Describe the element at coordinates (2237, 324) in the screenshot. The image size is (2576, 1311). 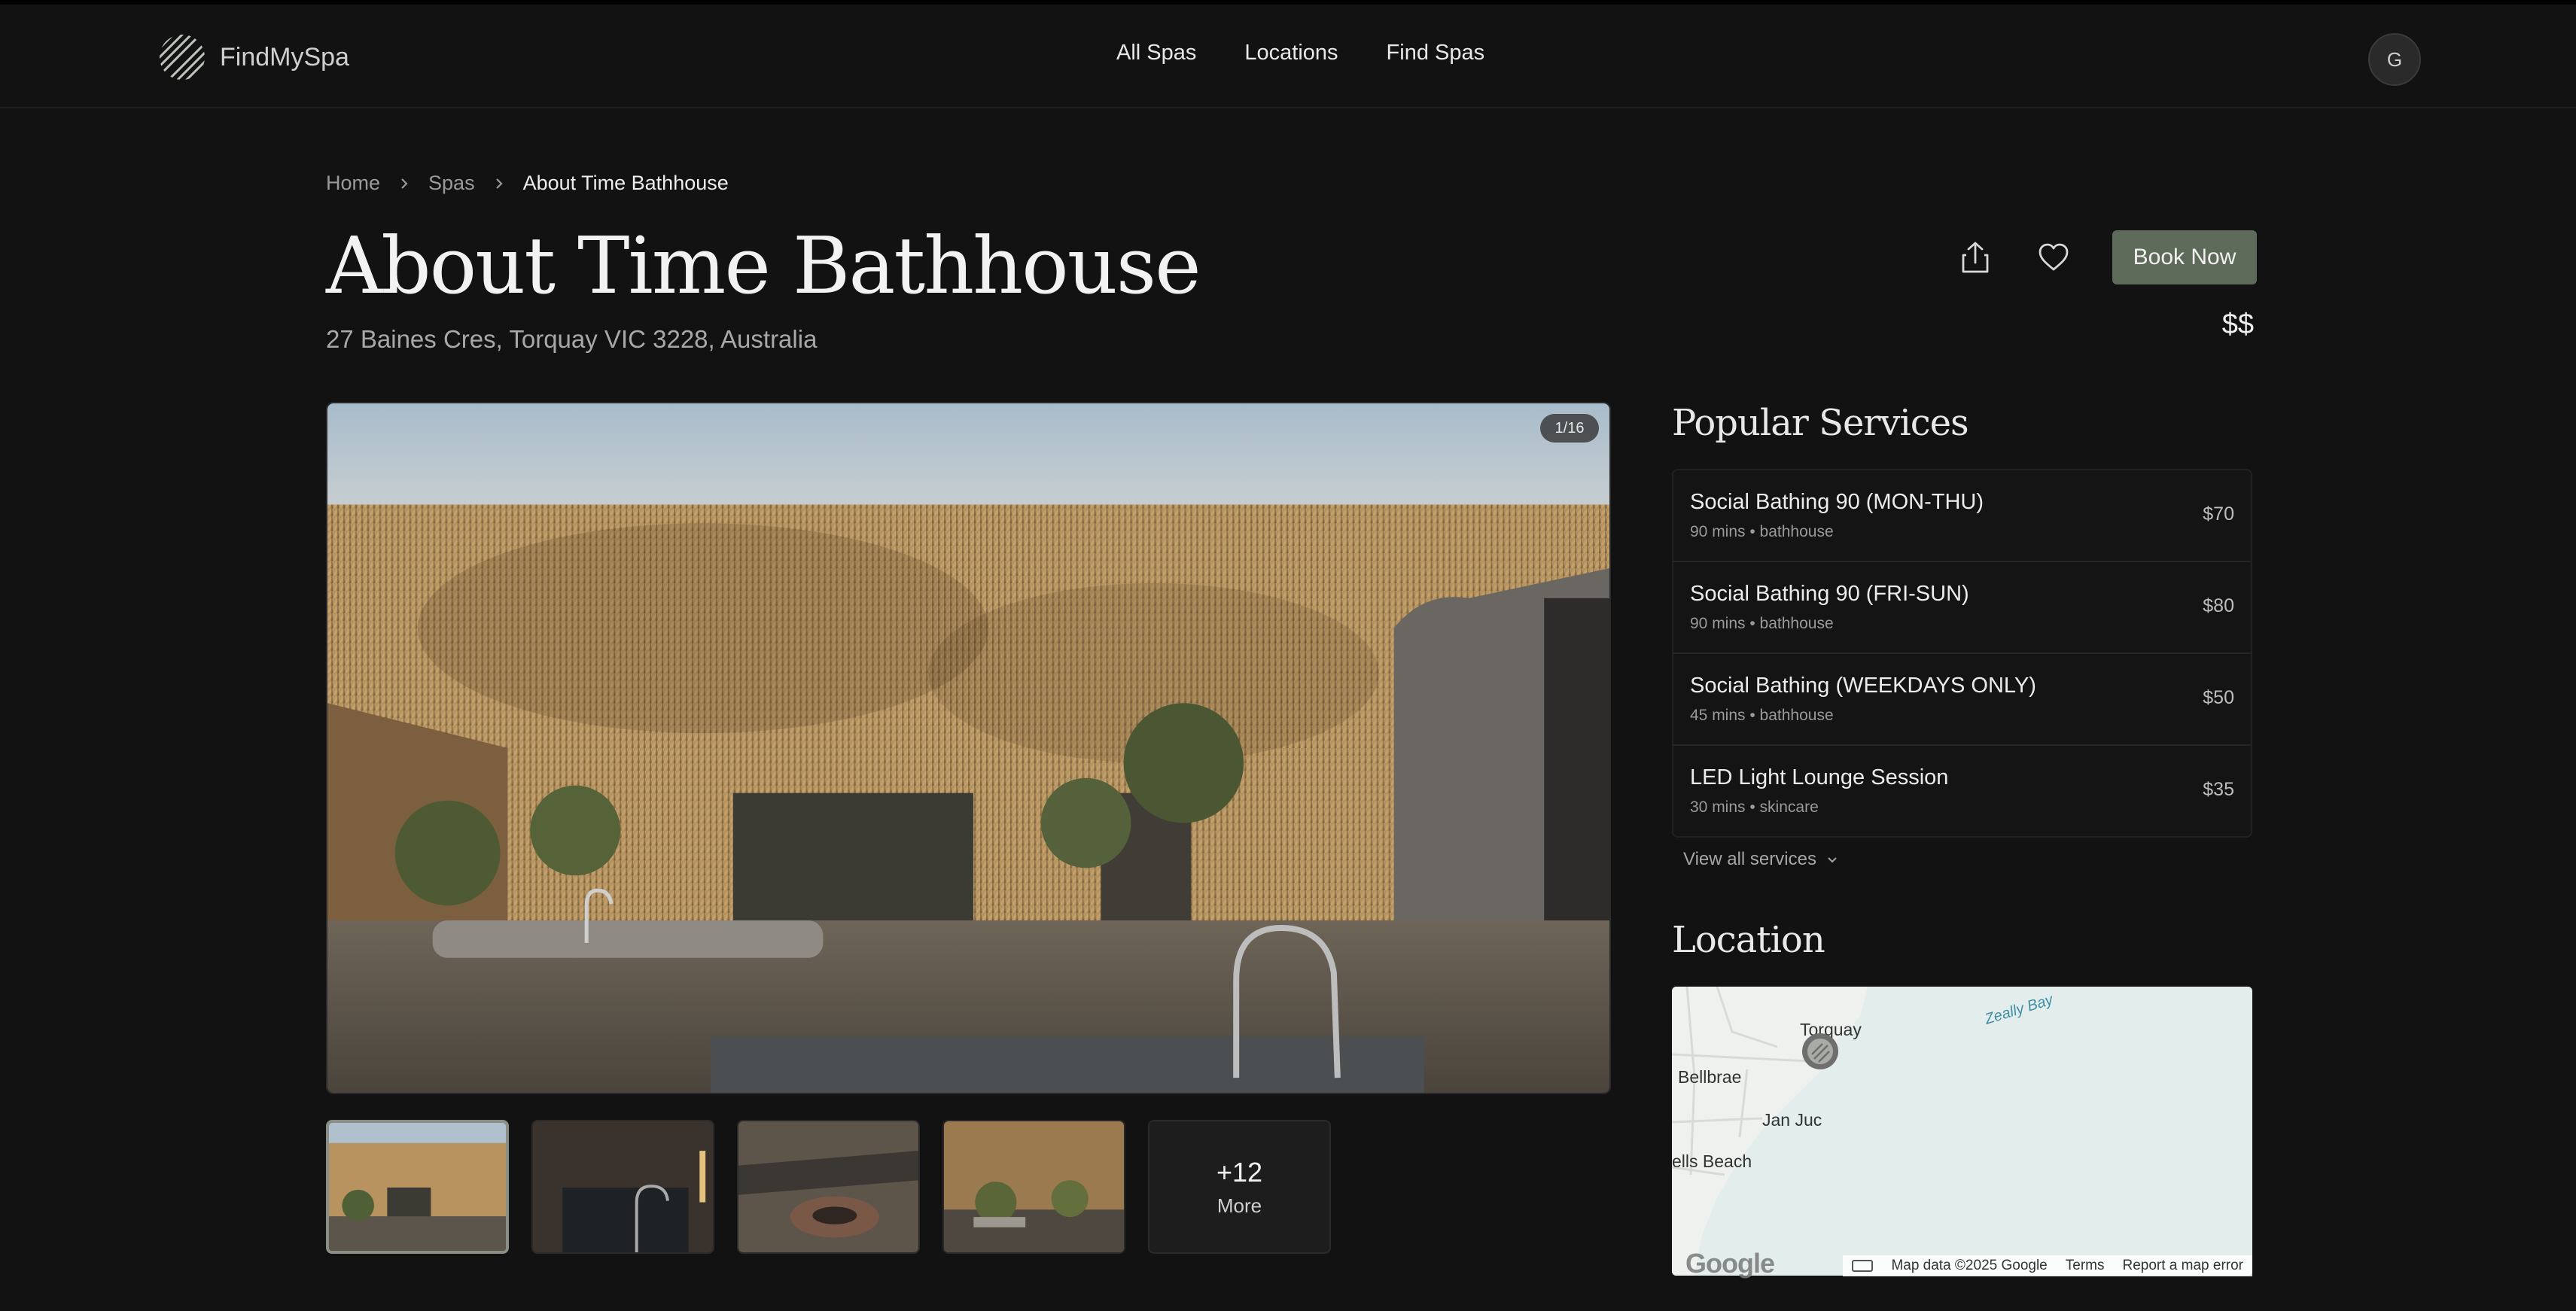
I see `price-level: $$` at that location.